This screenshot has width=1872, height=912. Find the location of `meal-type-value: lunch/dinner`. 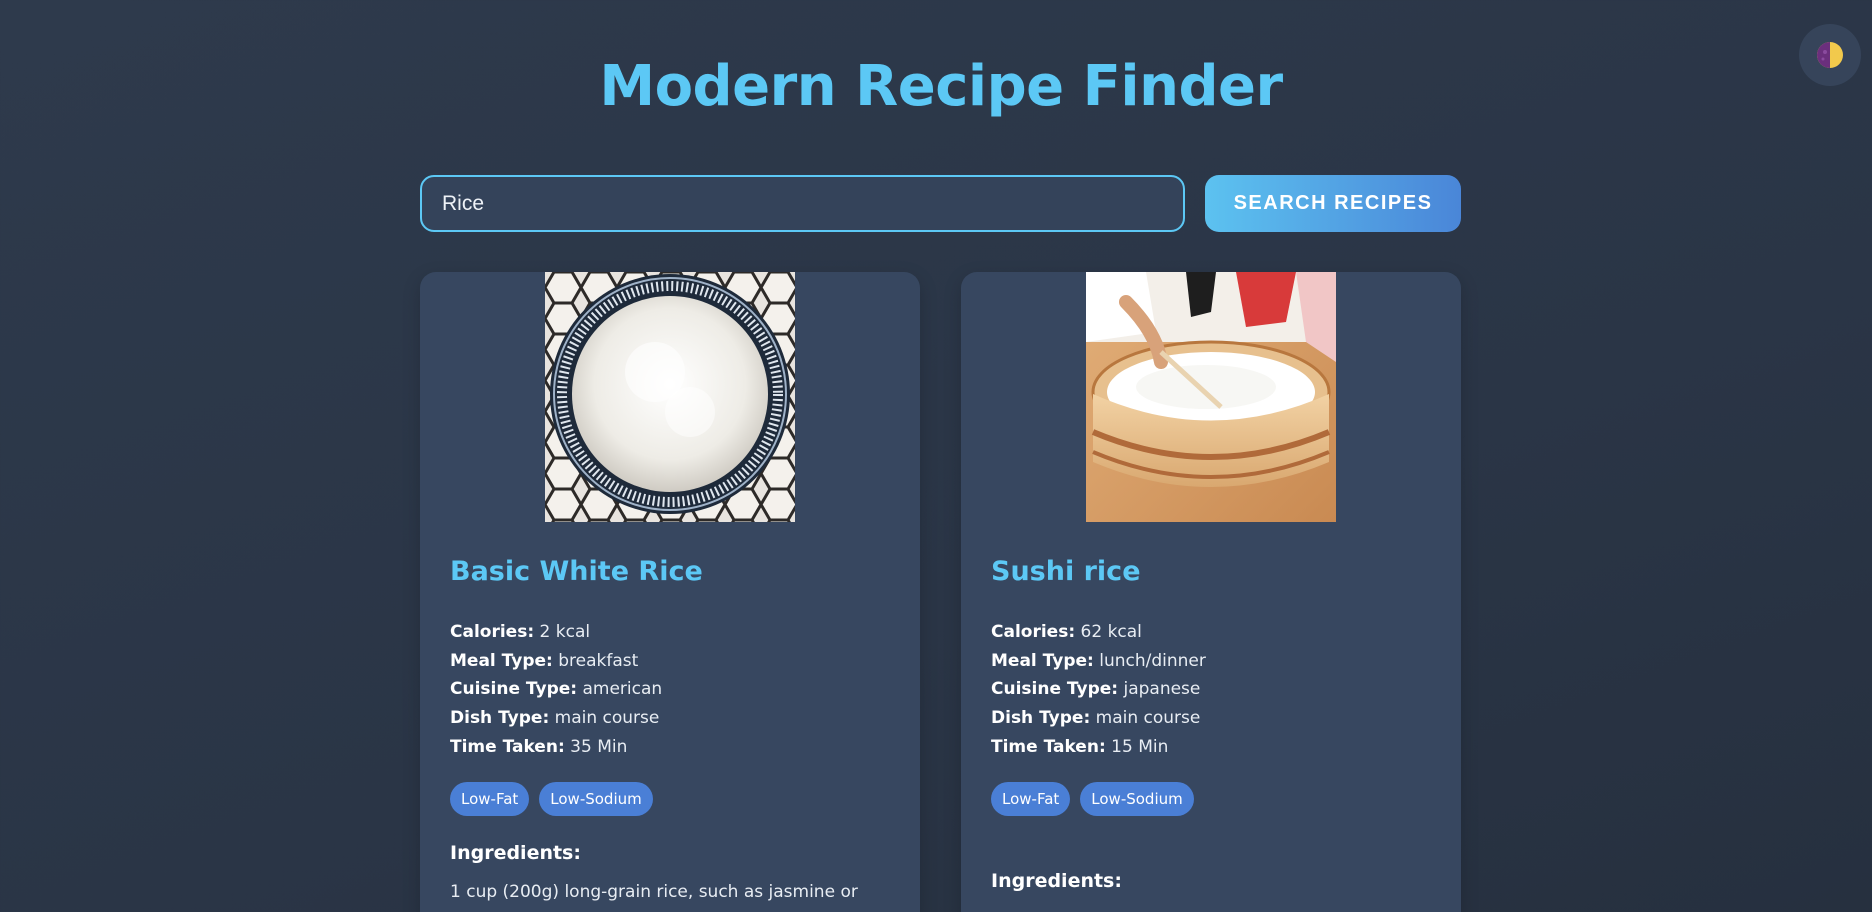

meal-type-value: lunch/dinner is located at coordinates (1152, 660).